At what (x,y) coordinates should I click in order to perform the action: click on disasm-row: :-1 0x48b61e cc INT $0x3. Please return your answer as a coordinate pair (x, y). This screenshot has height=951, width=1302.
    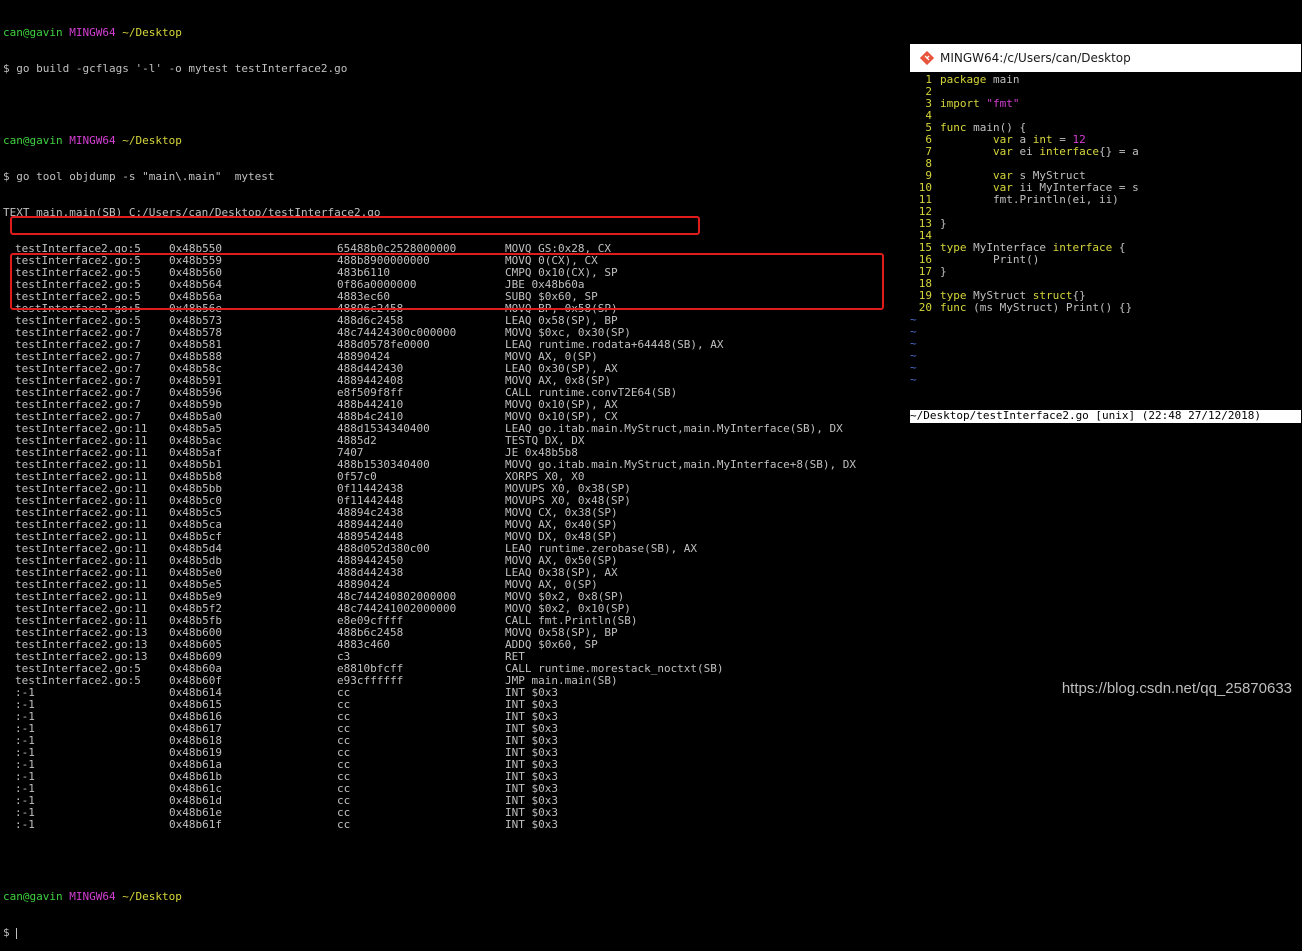
    Looking at the image, I should click on (453, 813).